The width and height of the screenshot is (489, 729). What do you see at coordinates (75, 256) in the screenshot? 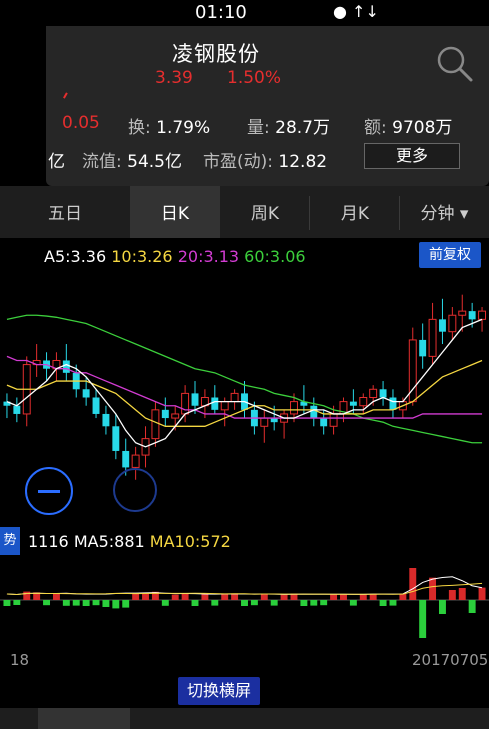
I see `ma5-legend: A5:3.36` at bounding box center [75, 256].